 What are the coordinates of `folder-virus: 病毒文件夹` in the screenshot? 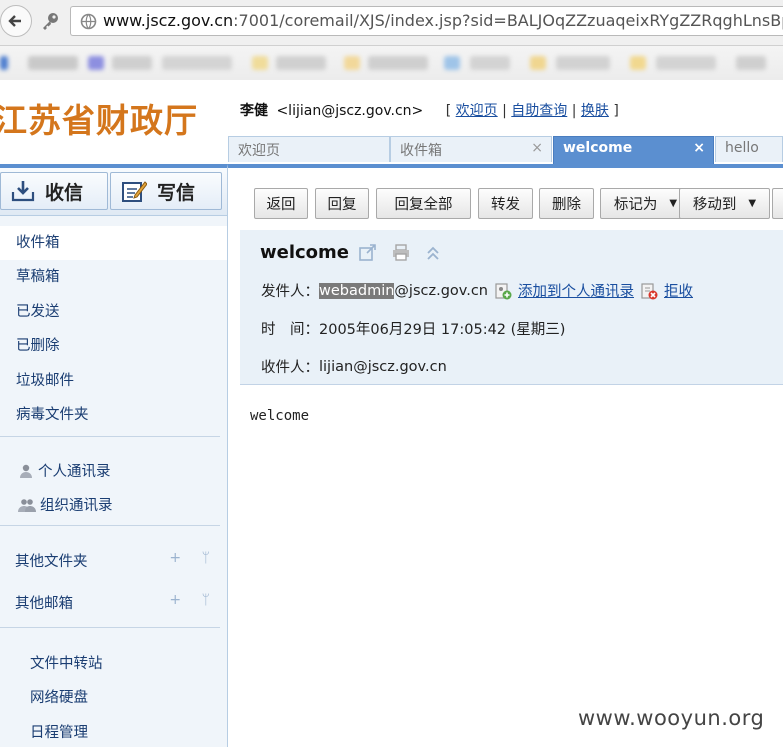 It's located at (113, 415).